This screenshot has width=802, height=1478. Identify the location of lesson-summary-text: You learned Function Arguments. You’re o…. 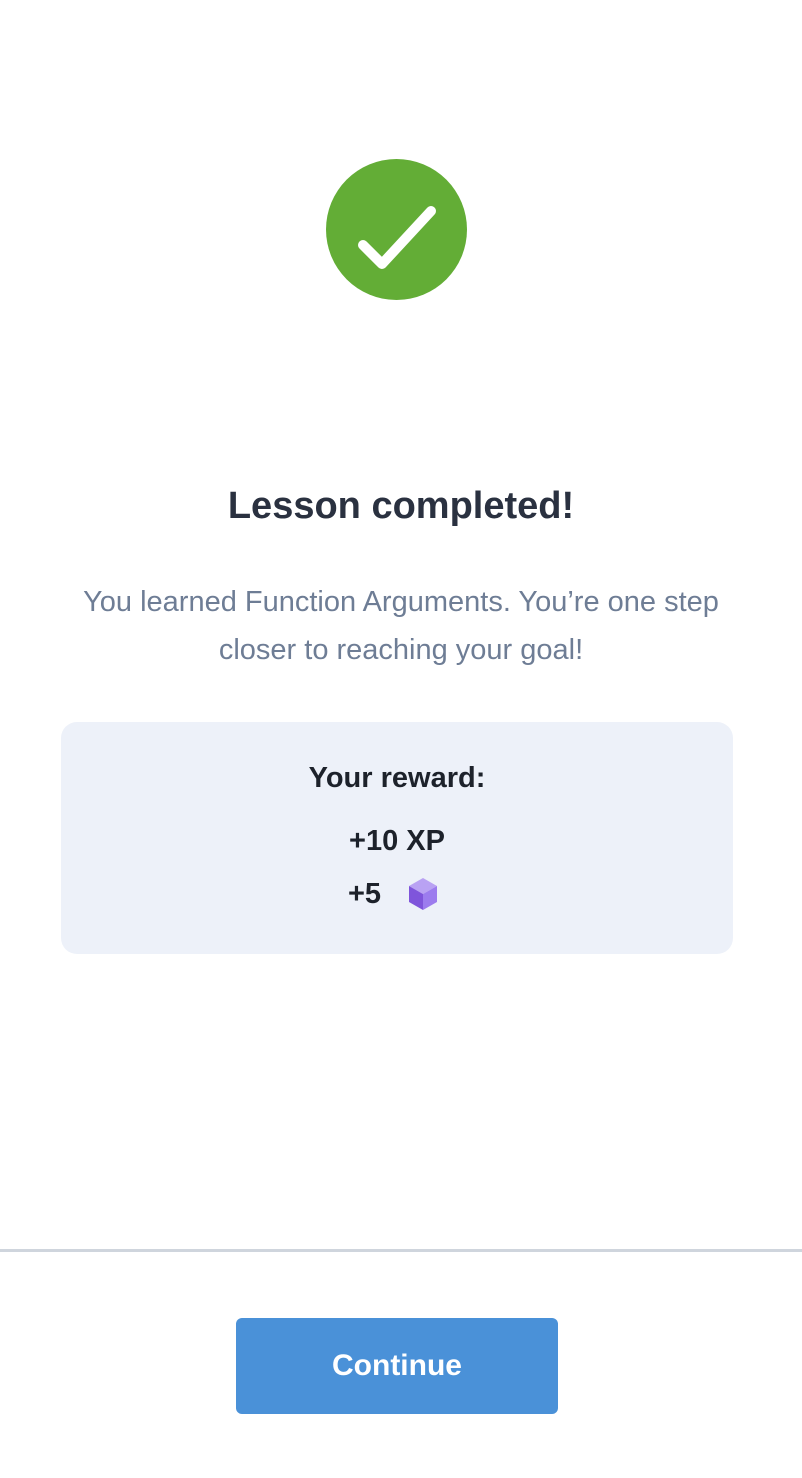
(401, 626).